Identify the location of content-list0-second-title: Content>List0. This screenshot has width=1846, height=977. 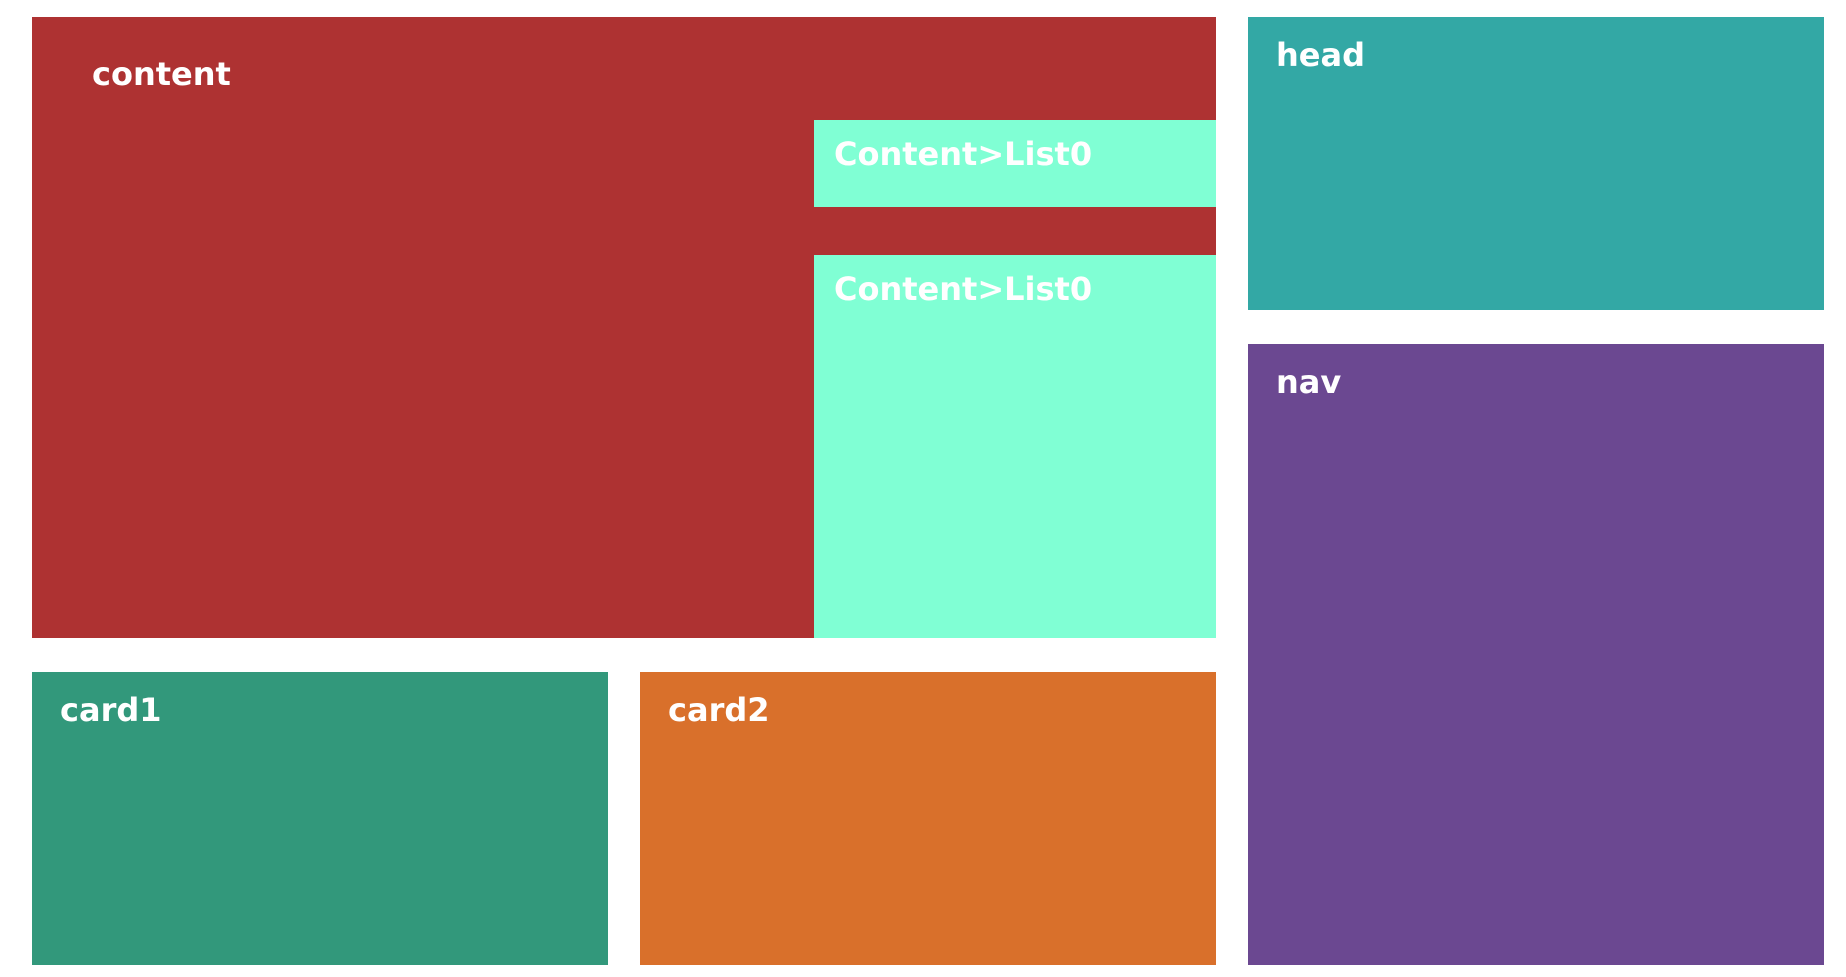
(963, 289).